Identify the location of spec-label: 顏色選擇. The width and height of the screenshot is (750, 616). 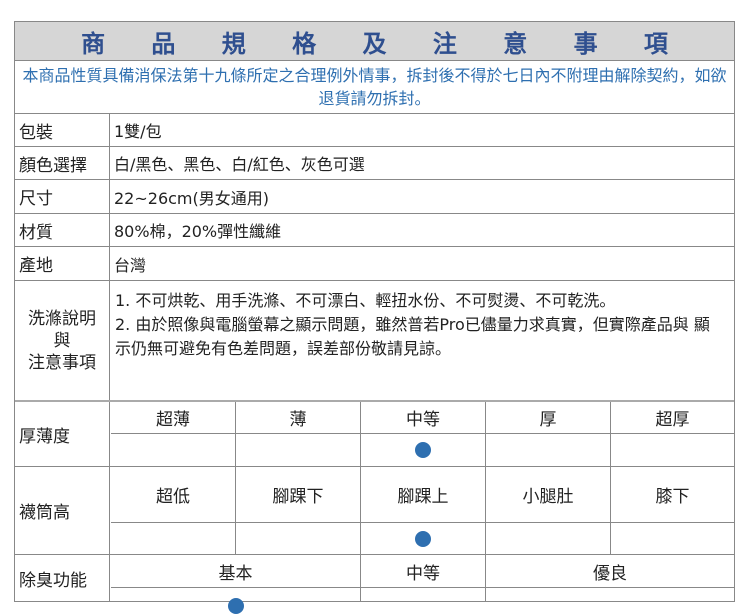
(62, 163).